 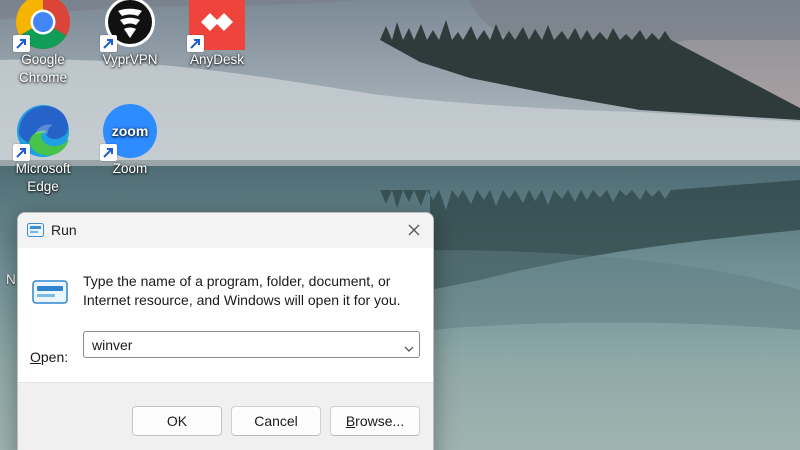 I want to click on window-title: Run, so click(x=64, y=230).